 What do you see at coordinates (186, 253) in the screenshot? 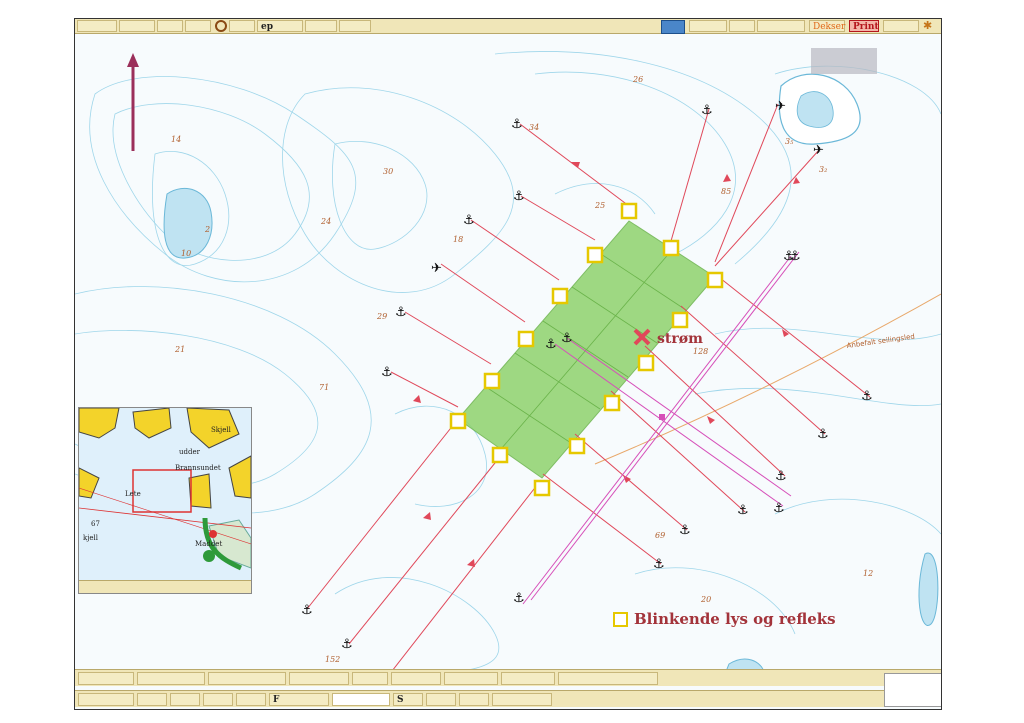
I see `depth-label: 10` at bounding box center [186, 253].